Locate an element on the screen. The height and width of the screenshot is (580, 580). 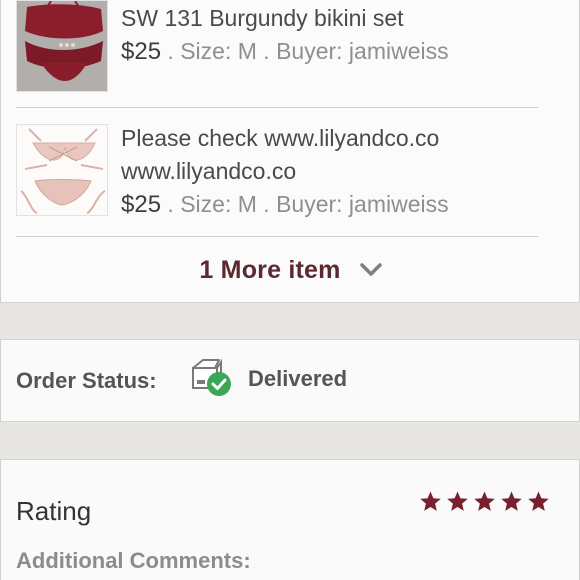
package-delivered-icon is located at coordinates (211, 377).